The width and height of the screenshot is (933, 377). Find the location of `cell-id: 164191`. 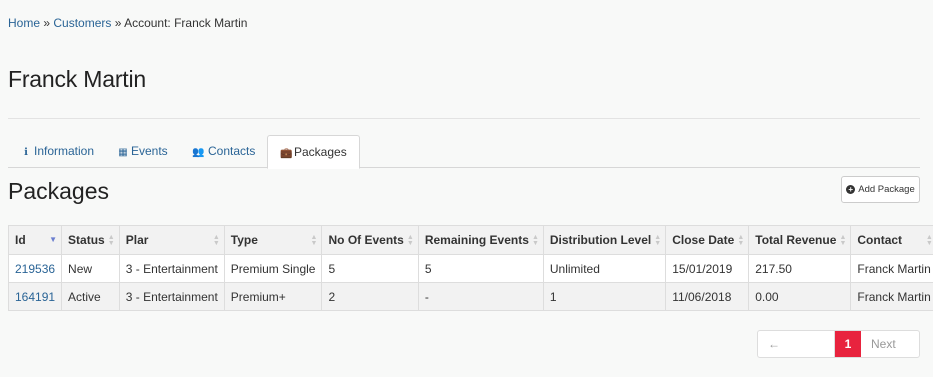

cell-id: 164191 is located at coordinates (35, 296).